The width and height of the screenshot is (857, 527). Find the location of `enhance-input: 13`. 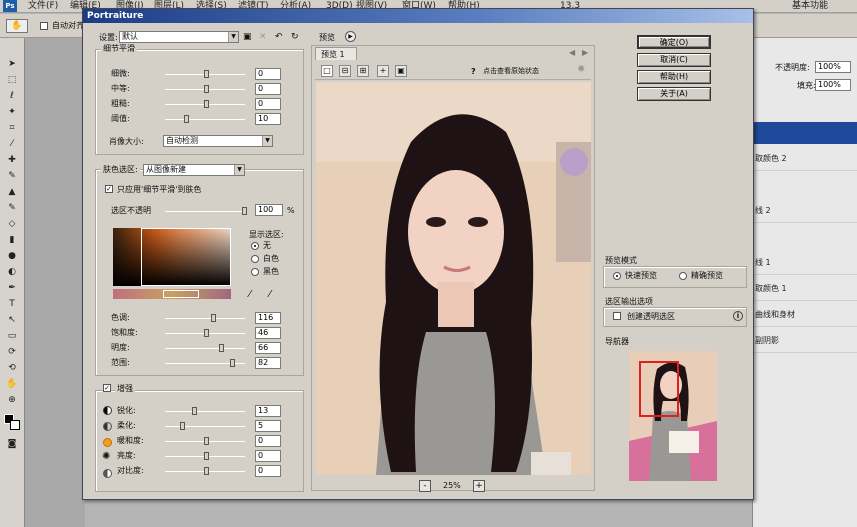

enhance-input: 13 is located at coordinates (268, 411).